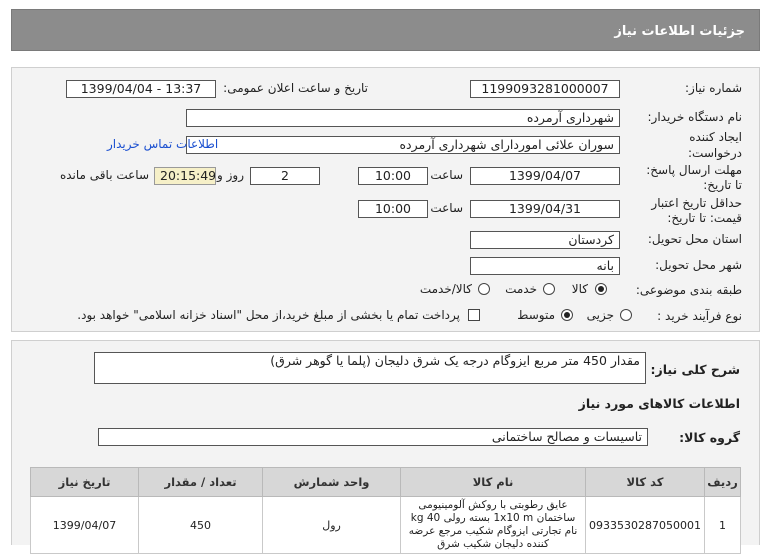 Image resolution: width=770 pixels, height=554 pixels. Describe the element at coordinates (104, 175) in the screenshot. I see `remaining-time-label: ساعت باقی مانده` at that location.